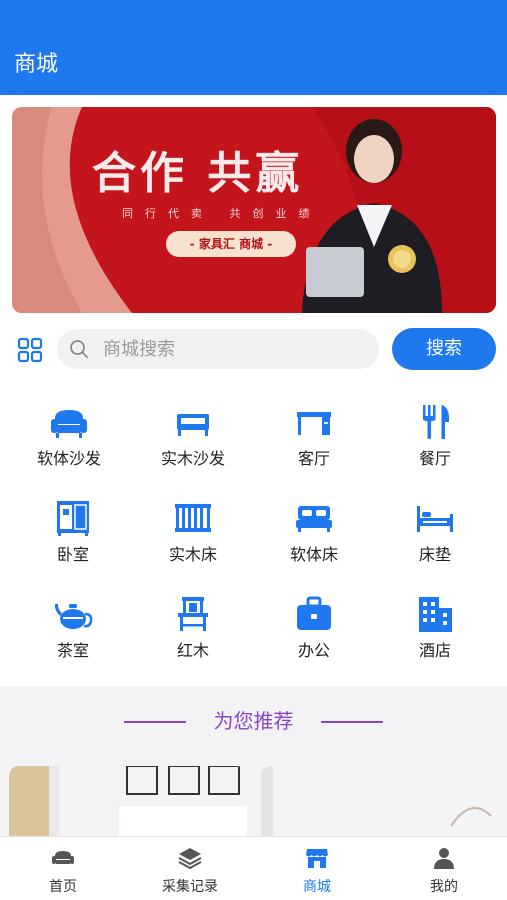 This screenshot has height=900, width=507. Describe the element at coordinates (352, 722) in the screenshot. I see `divider-right` at that location.